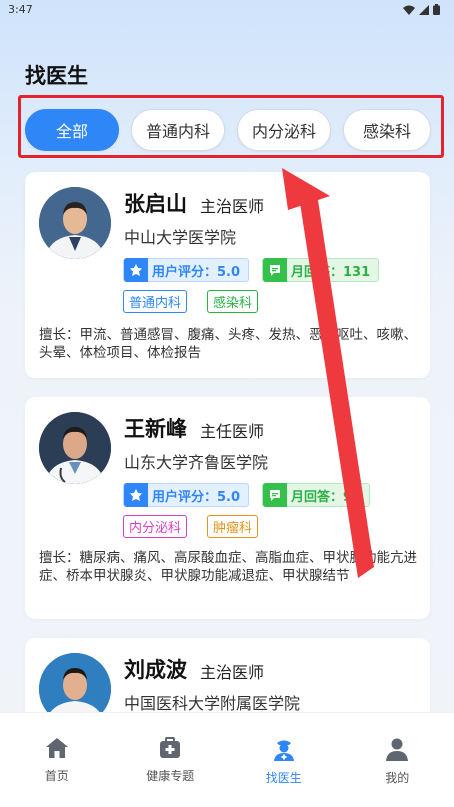  I want to click on doctor-icon, so click(283, 750).